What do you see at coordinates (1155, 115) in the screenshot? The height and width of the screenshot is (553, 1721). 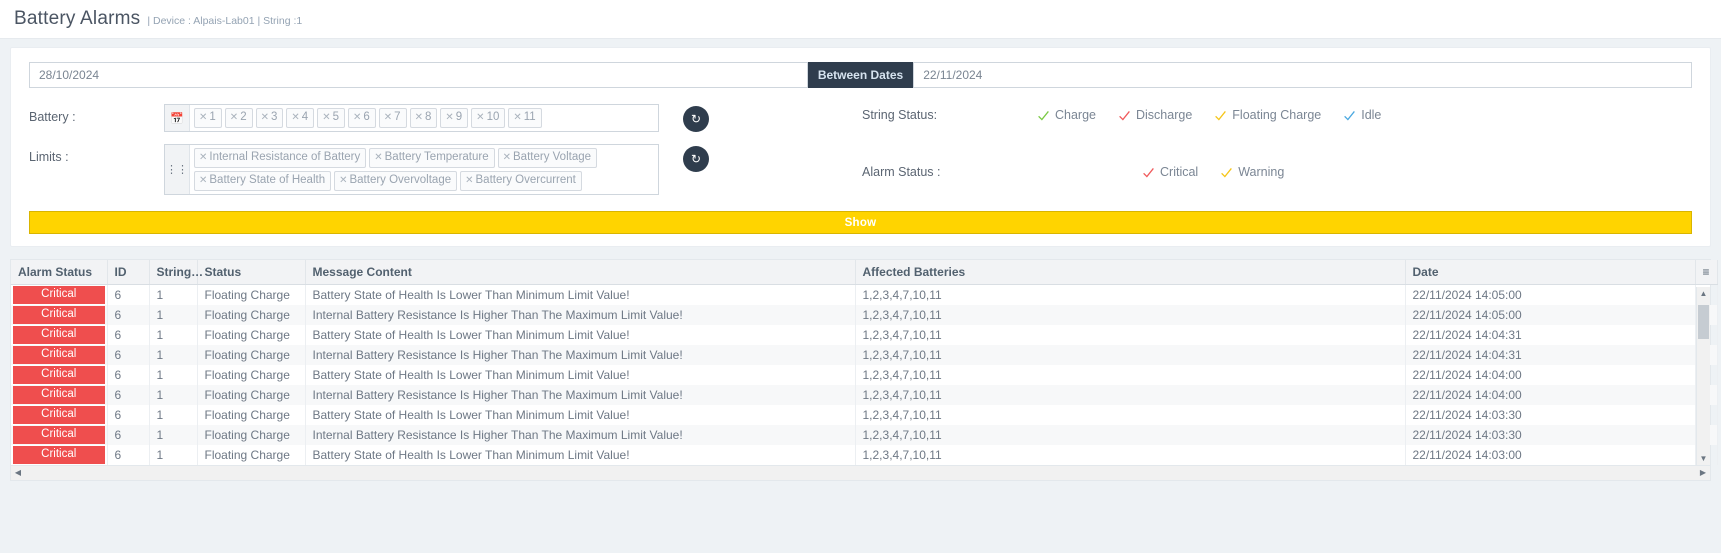 I see `status-option: Discharge` at bounding box center [1155, 115].